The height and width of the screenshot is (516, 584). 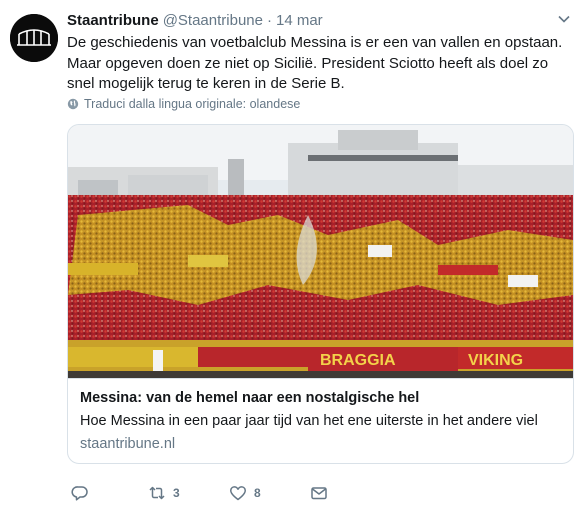 What do you see at coordinates (73, 104) in the screenshot?
I see `globe-icon` at bounding box center [73, 104].